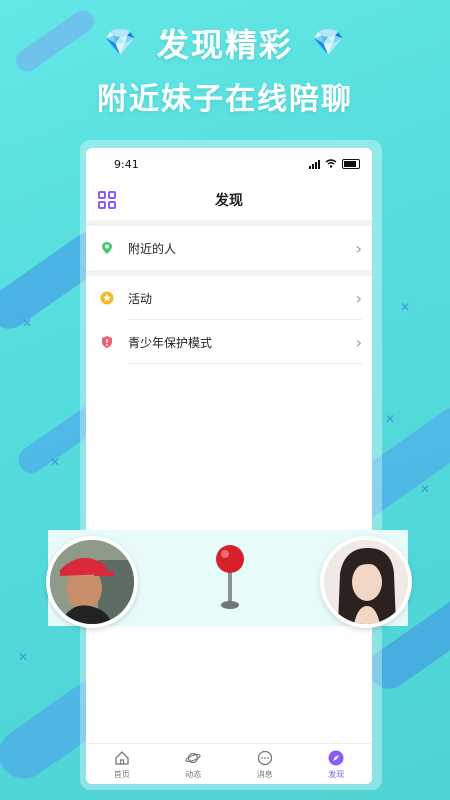 The height and width of the screenshot is (800, 450). What do you see at coordinates (314, 164) in the screenshot?
I see `signal-icon` at bounding box center [314, 164].